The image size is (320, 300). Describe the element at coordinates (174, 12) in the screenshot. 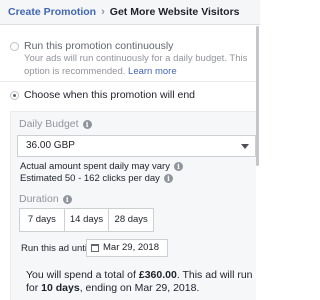

I see `page-title: Get More Website Visitors` at that location.